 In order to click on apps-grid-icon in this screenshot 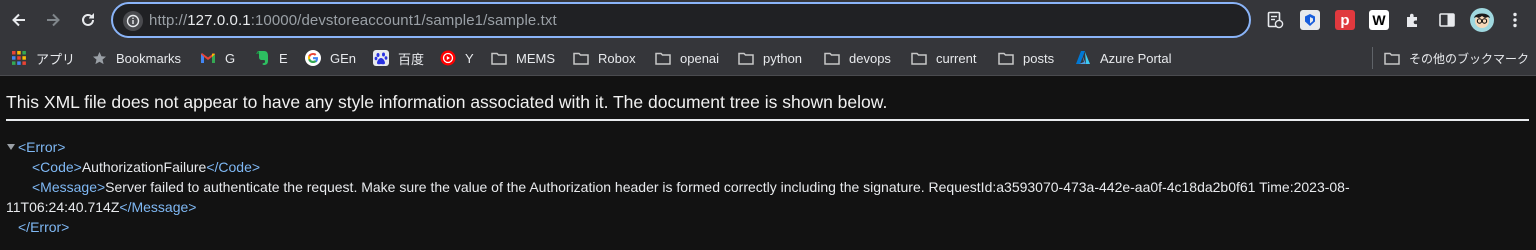, I will do `click(19, 58)`.